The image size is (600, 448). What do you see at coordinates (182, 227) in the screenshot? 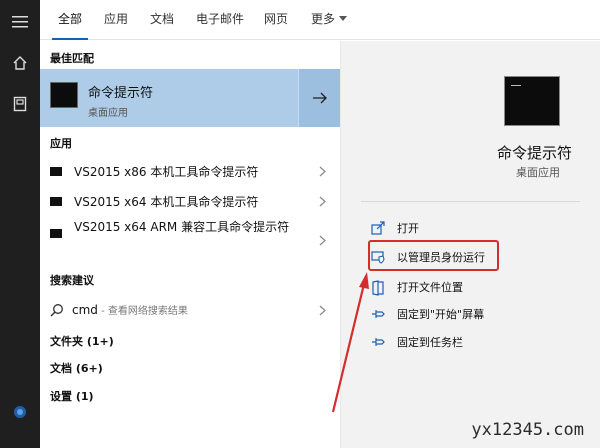
I see `app-label: VS2015 x64 ARM 兼容工具命令提示符` at bounding box center [182, 227].